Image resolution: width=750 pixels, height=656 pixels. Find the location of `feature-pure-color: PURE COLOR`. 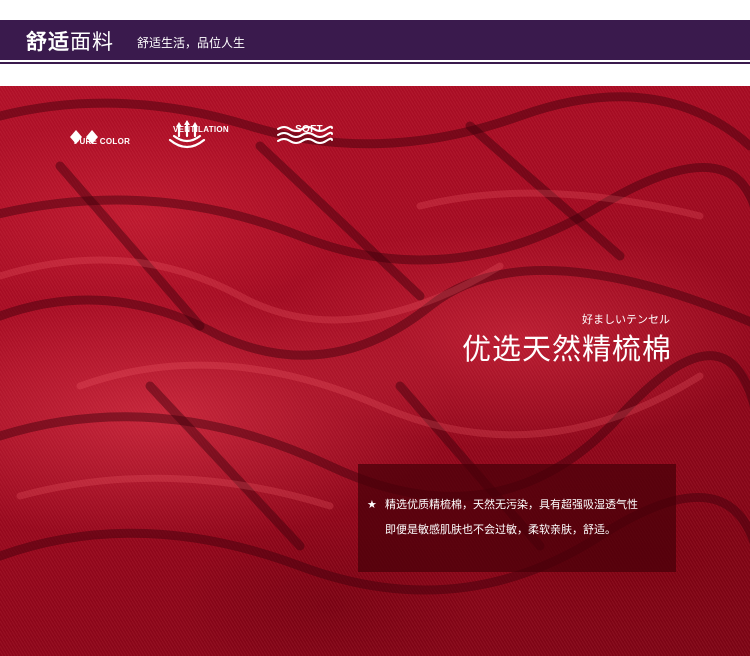

feature-pure-color: PURE COLOR is located at coordinates (102, 136).